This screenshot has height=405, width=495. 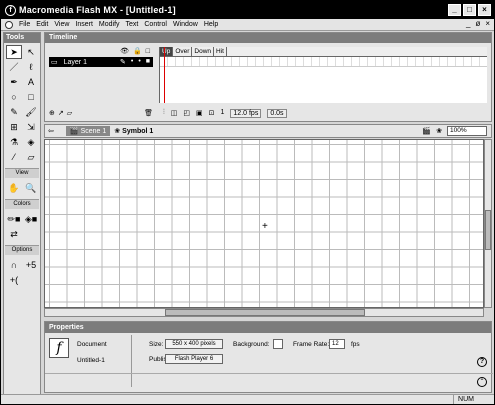 I want to click on frame-rate-input: 12, so click(x=337, y=344).